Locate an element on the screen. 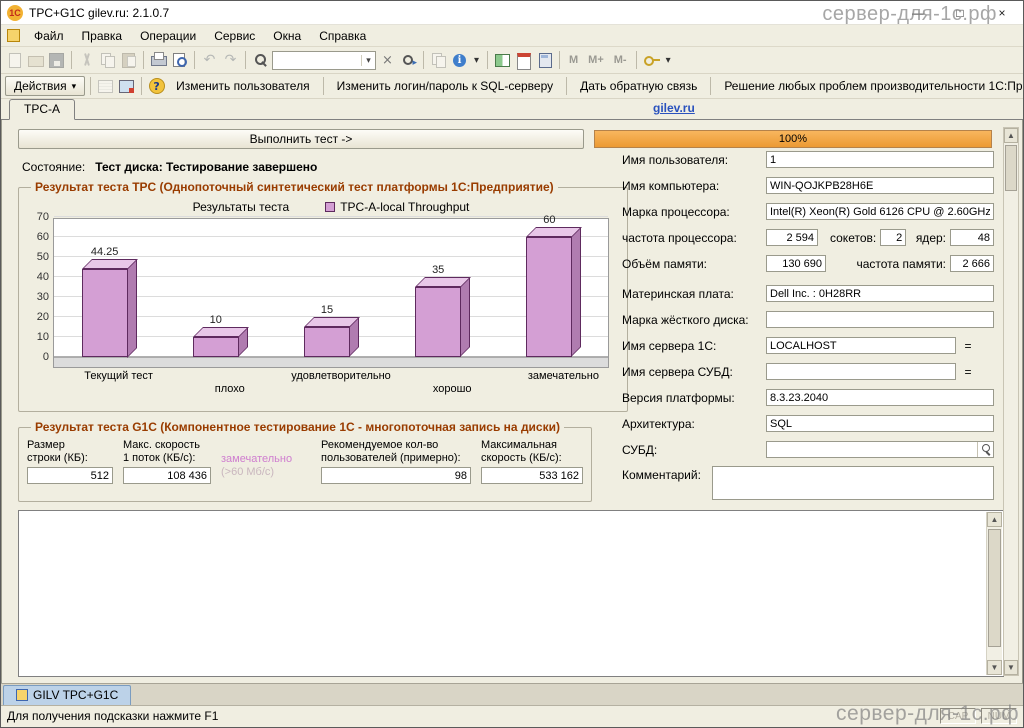  search-combobox: ▾ is located at coordinates (324, 60).